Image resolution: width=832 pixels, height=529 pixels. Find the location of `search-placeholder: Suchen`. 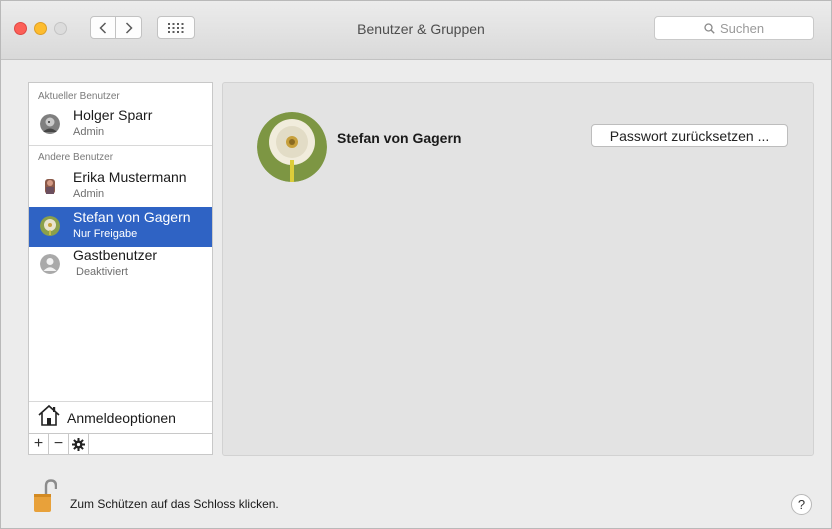

search-placeholder: Suchen is located at coordinates (742, 28).